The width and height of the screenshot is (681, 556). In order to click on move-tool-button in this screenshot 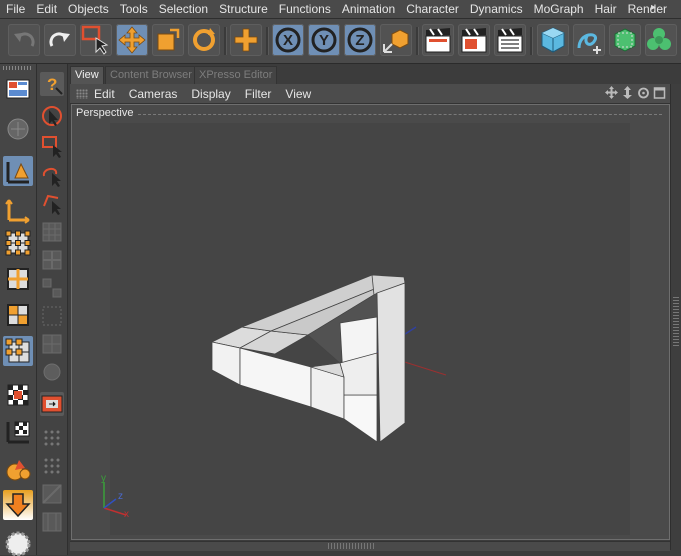, I will do `click(132, 40)`.